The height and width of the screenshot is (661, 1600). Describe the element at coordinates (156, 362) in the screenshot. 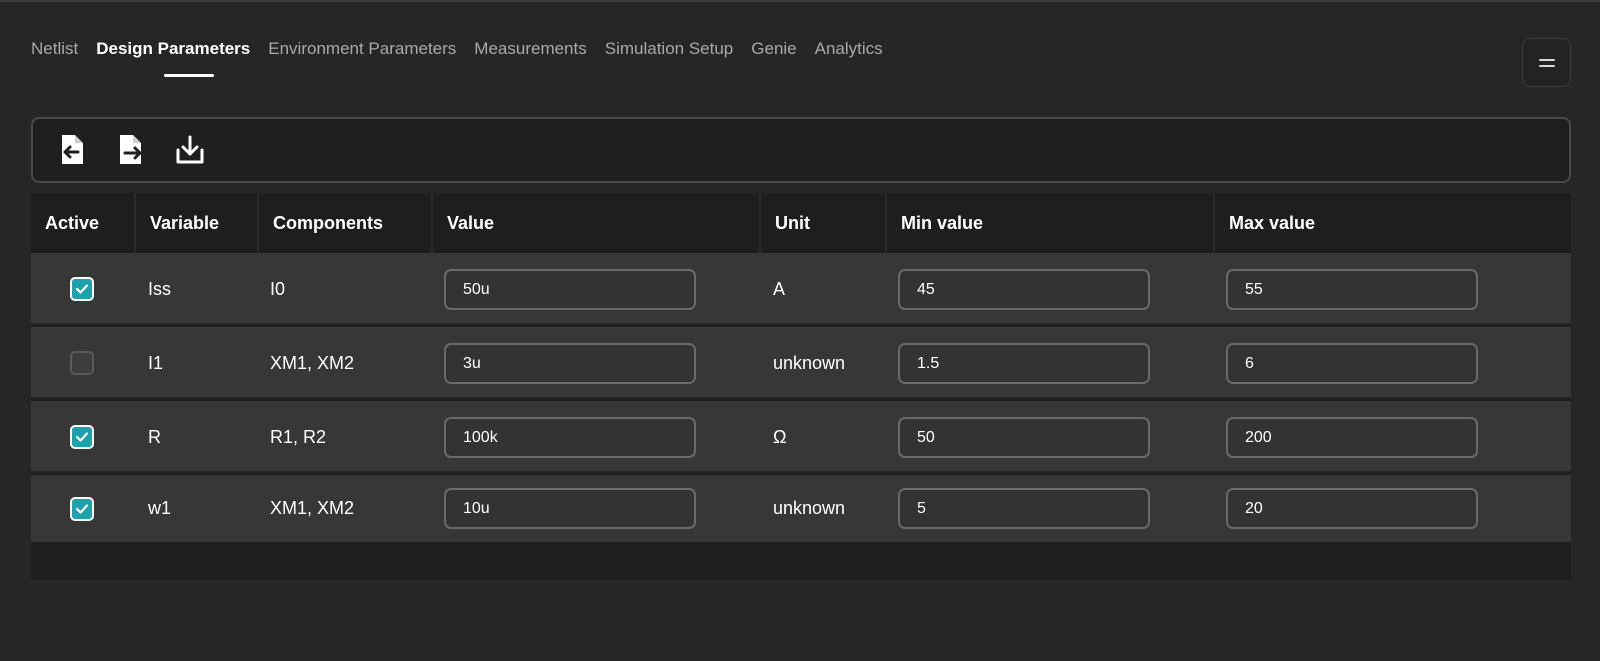

I see `variable-cell: I1` at that location.